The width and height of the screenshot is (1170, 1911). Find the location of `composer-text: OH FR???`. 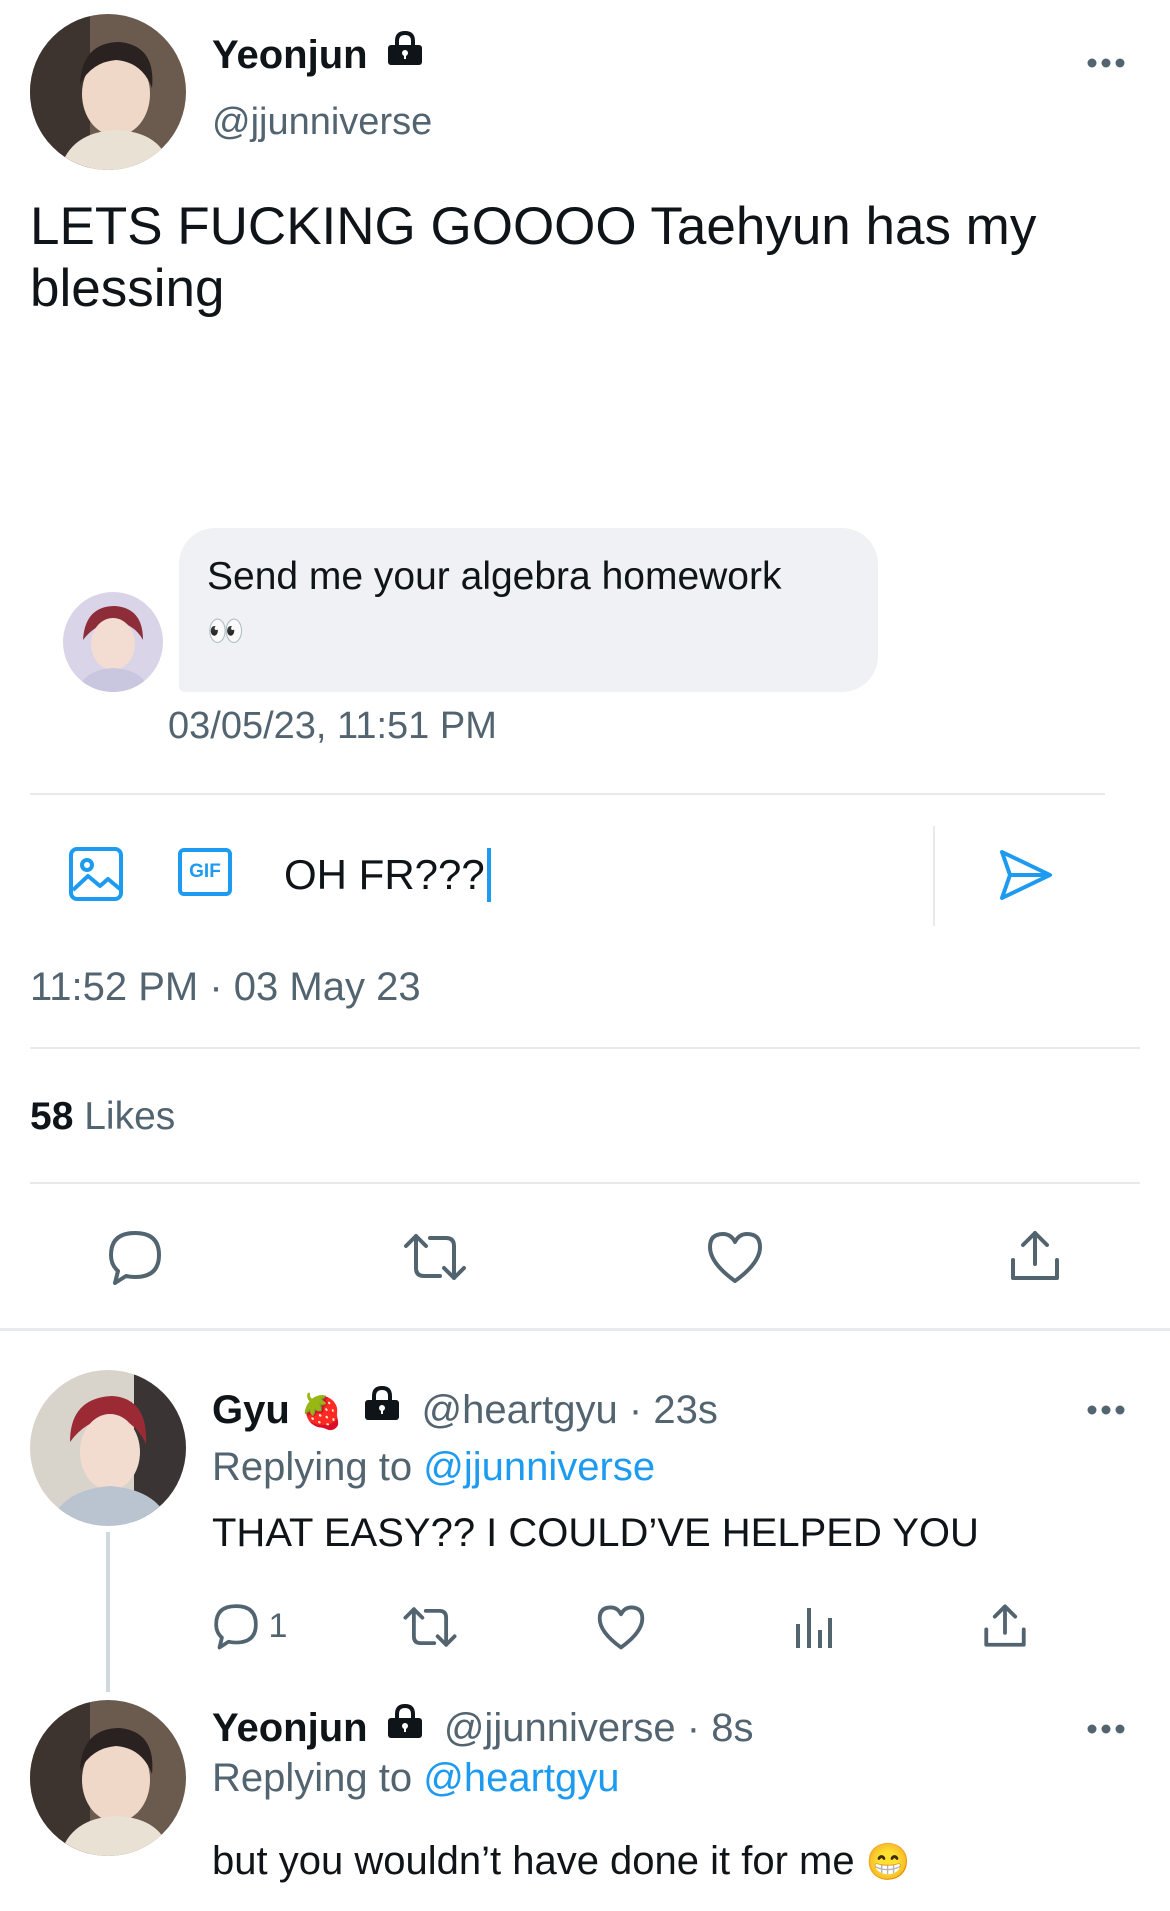

composer-text: OH FR??? is located at coordinates (384, 874).